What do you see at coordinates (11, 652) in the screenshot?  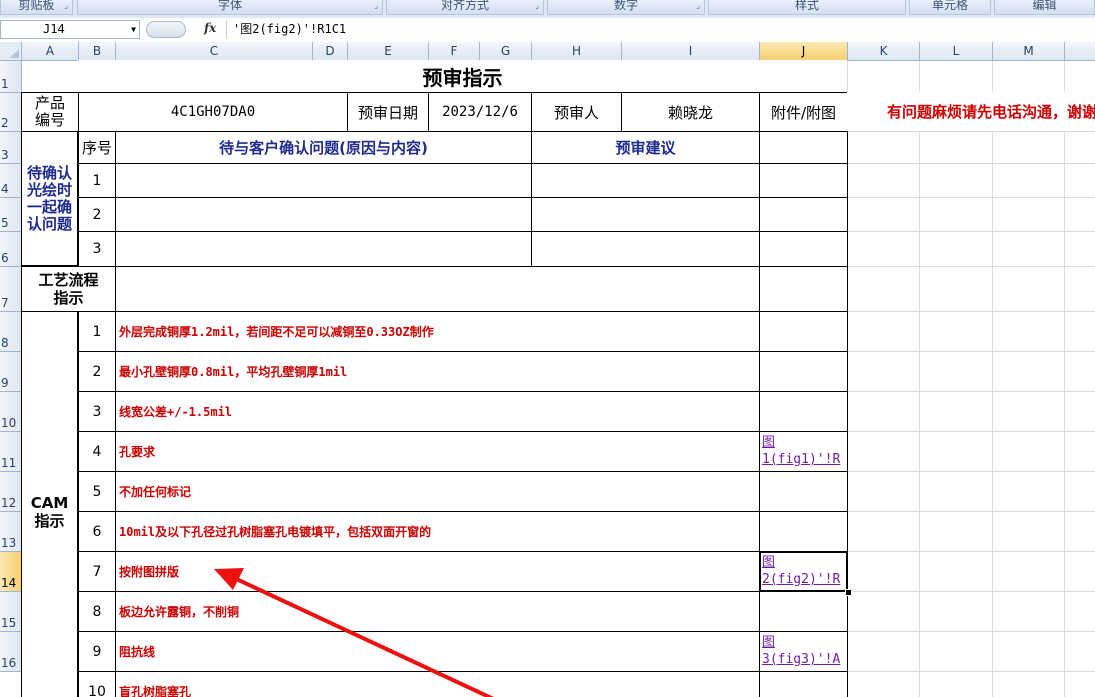 I see `row-header-16: 16` at bounding box center [11, 652].